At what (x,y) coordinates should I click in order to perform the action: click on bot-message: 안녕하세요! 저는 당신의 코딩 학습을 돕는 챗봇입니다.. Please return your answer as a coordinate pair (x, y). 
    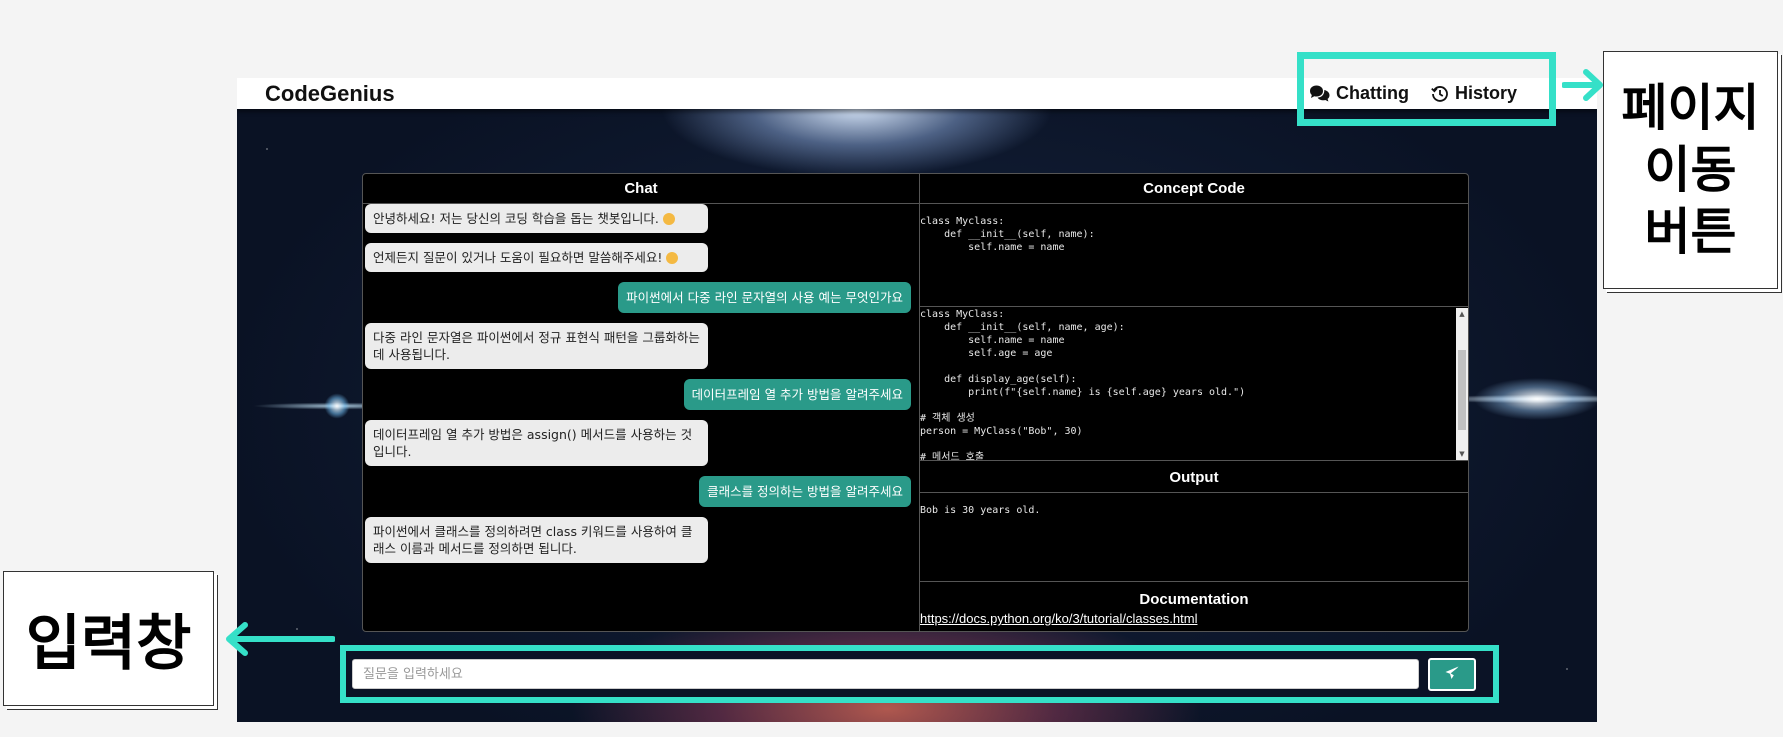
    Looking at the image, I should click on (536, 218).